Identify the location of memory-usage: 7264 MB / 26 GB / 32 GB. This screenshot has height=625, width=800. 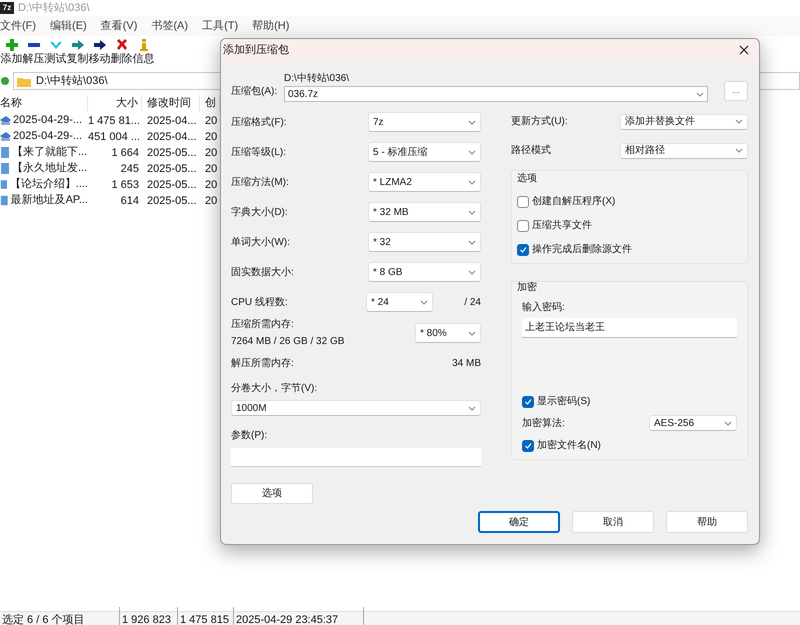
(287, 342).